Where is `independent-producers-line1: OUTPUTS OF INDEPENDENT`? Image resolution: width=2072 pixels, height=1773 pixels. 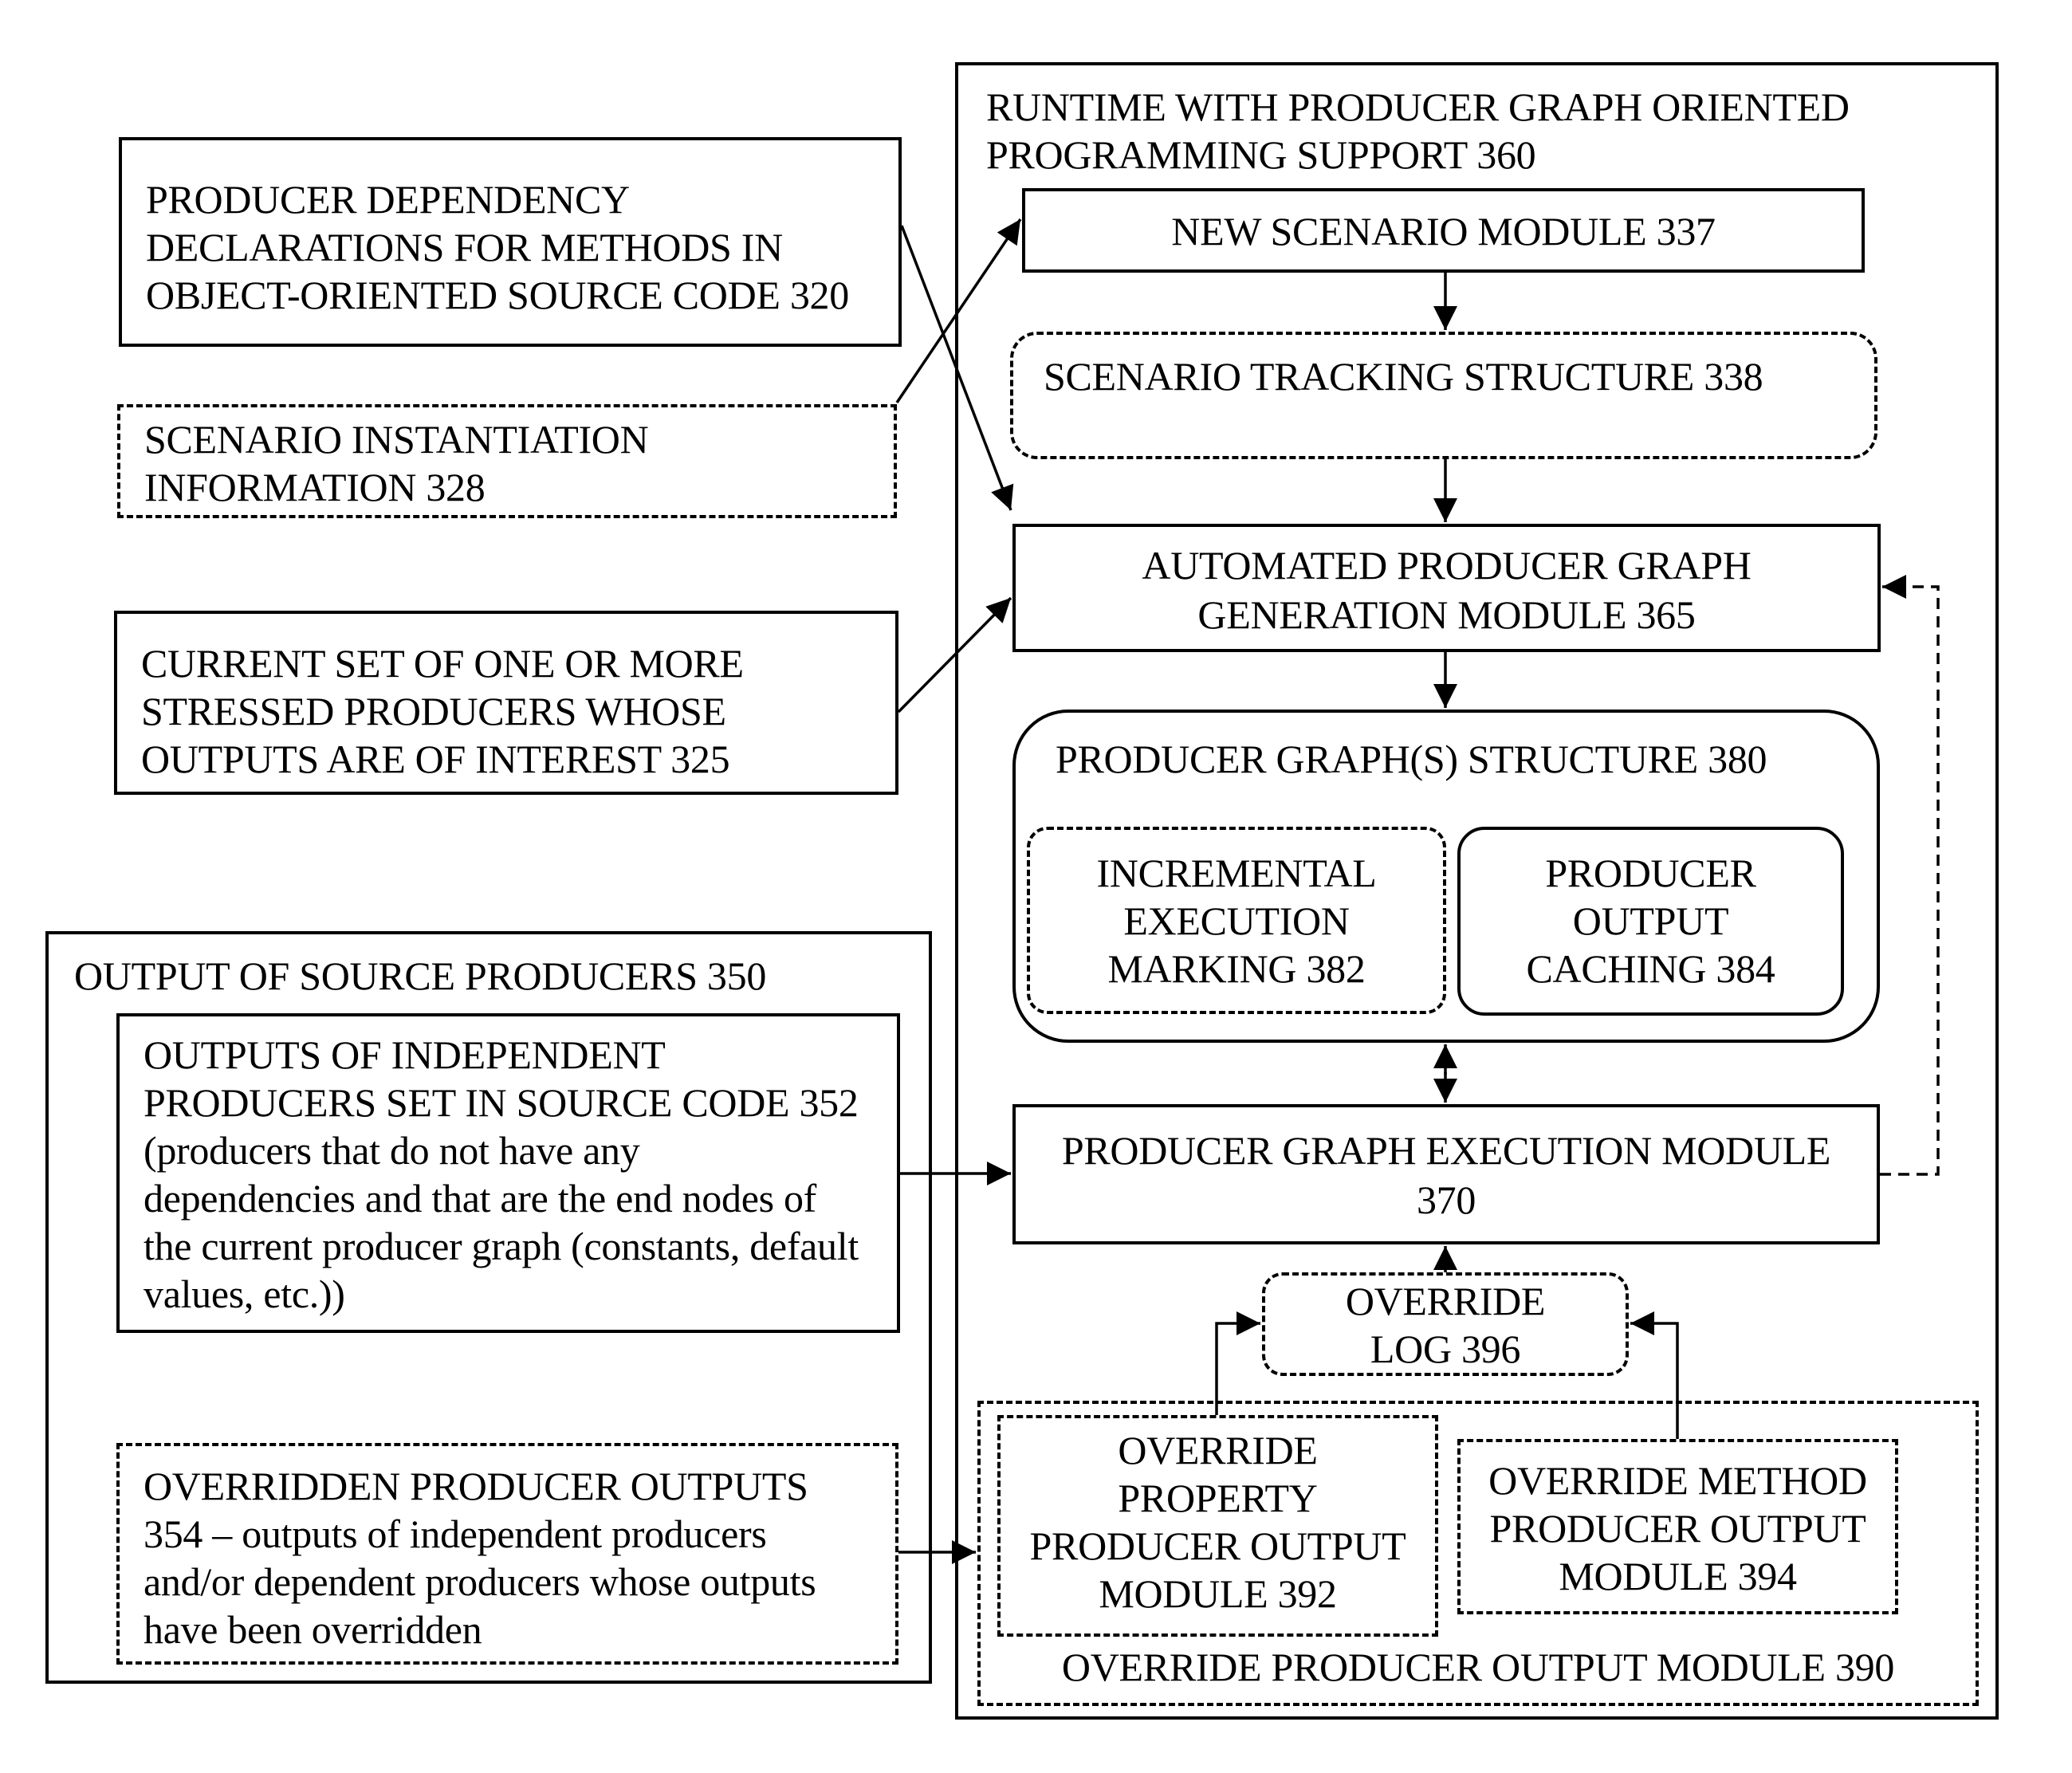
independent-producers-line1: OUTPUTS OF INDEPENDENT is located at coordinates (405, 1054).